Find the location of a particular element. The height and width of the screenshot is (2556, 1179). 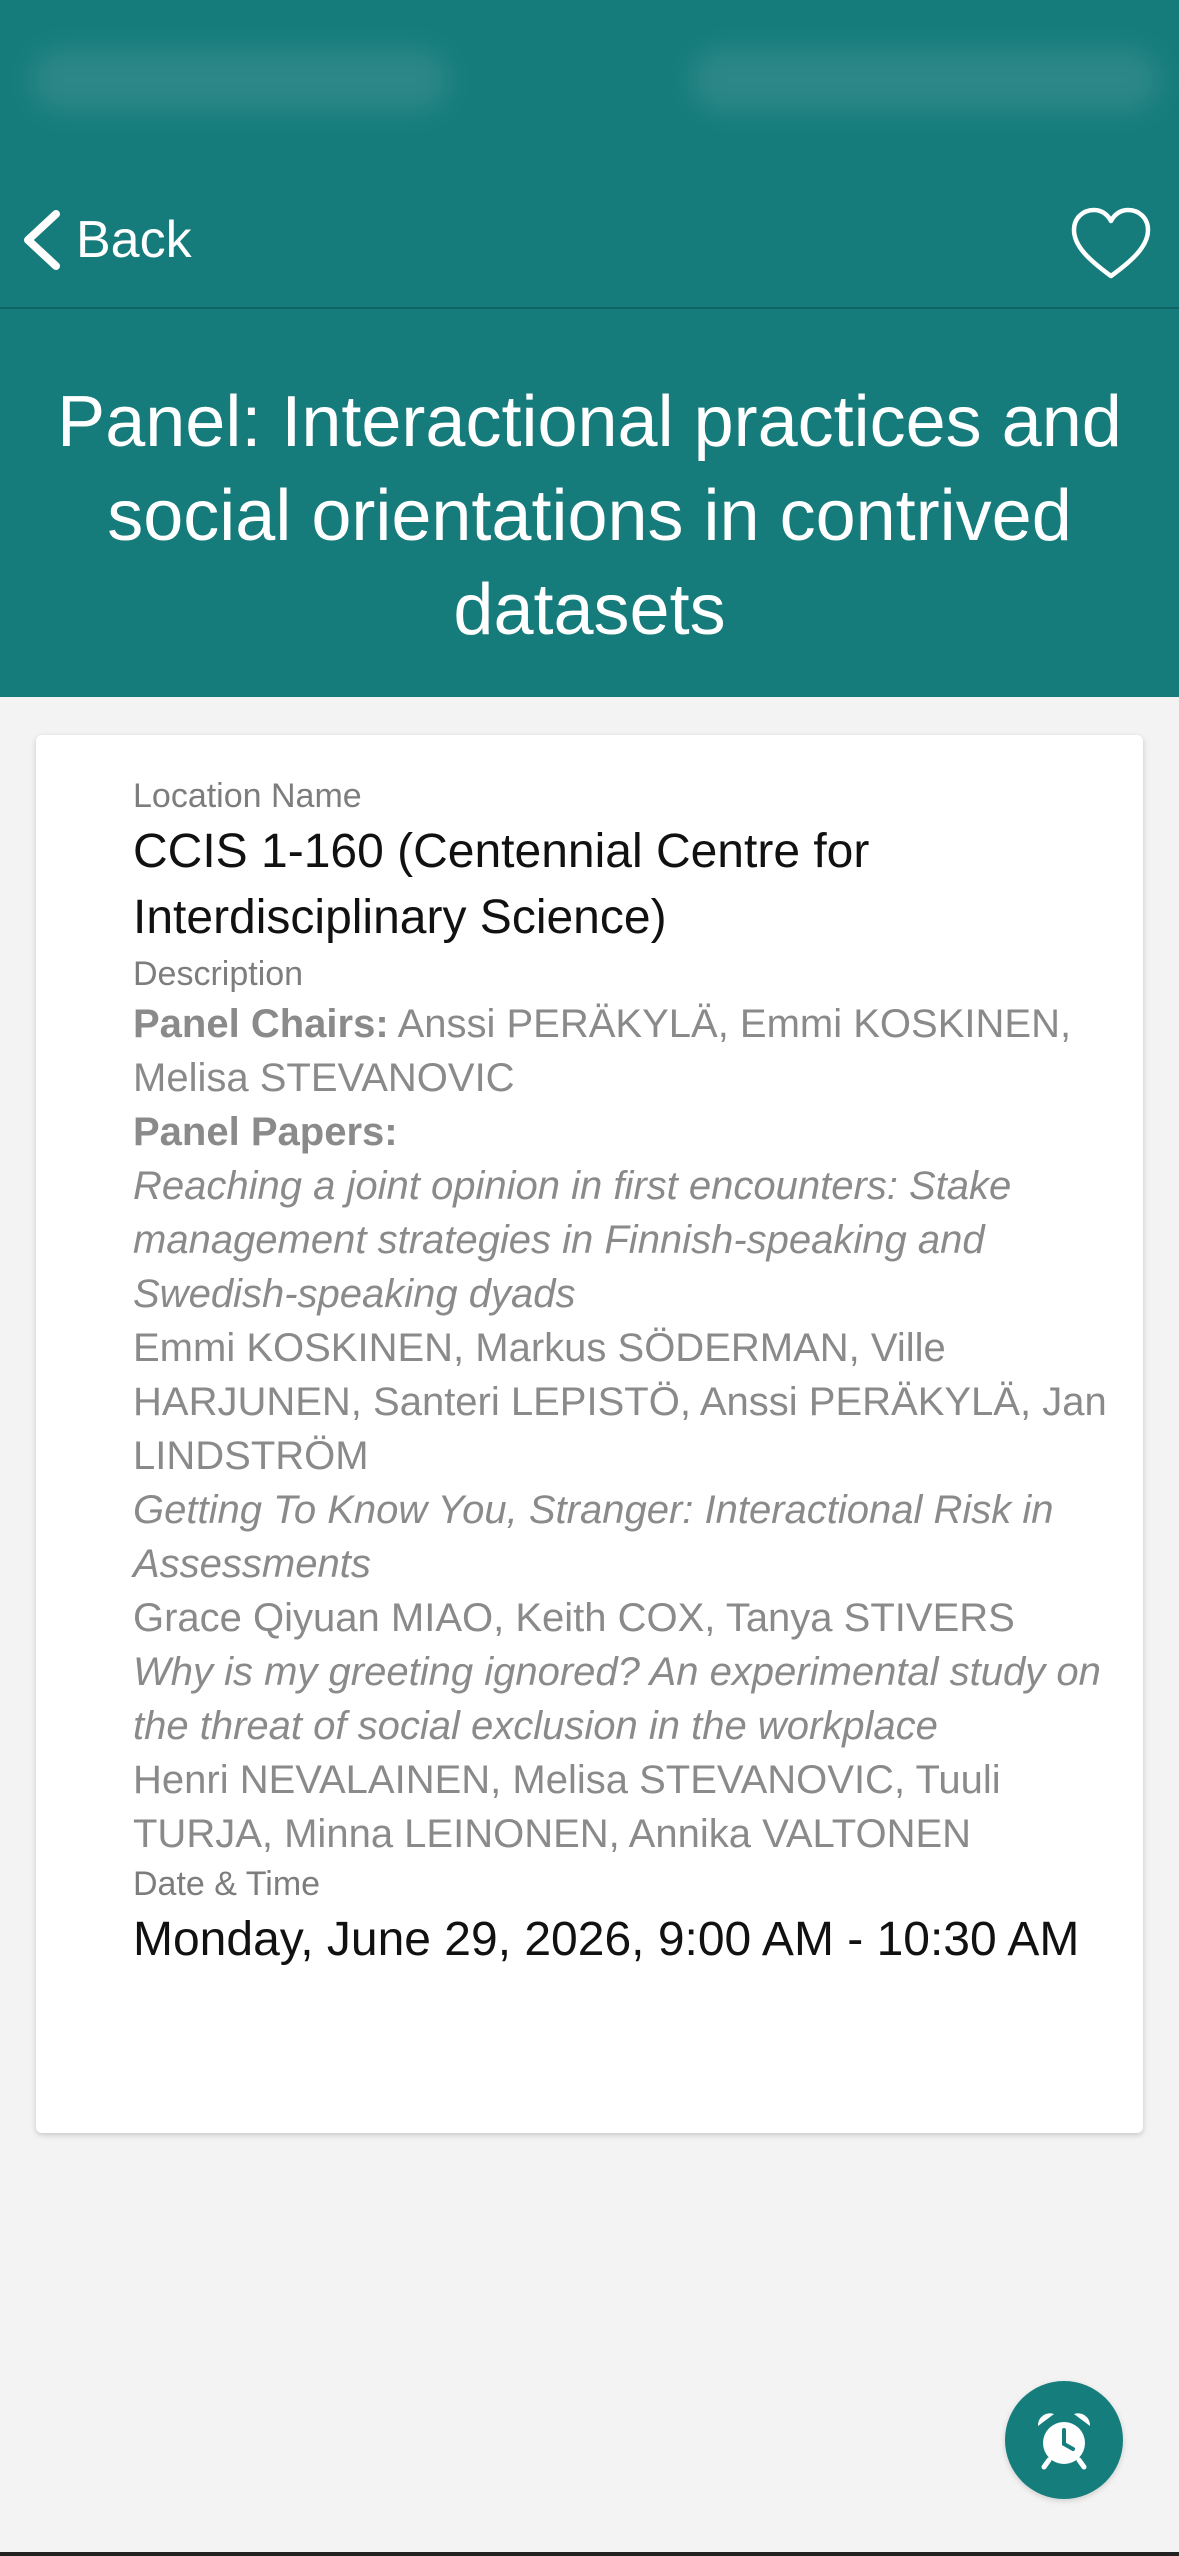

datetime-label: Date & Time is located at coordinates (227, 1884).